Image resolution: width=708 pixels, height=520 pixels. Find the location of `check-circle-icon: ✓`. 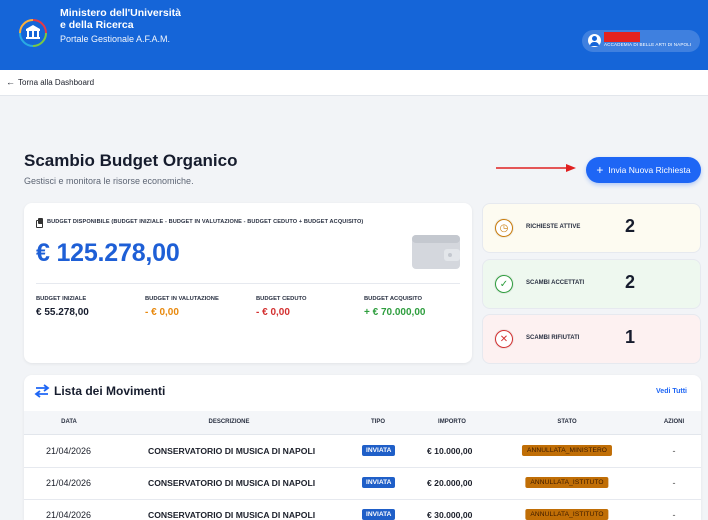

check-circle-icon: ✓ is located at coordinates (504, 284).